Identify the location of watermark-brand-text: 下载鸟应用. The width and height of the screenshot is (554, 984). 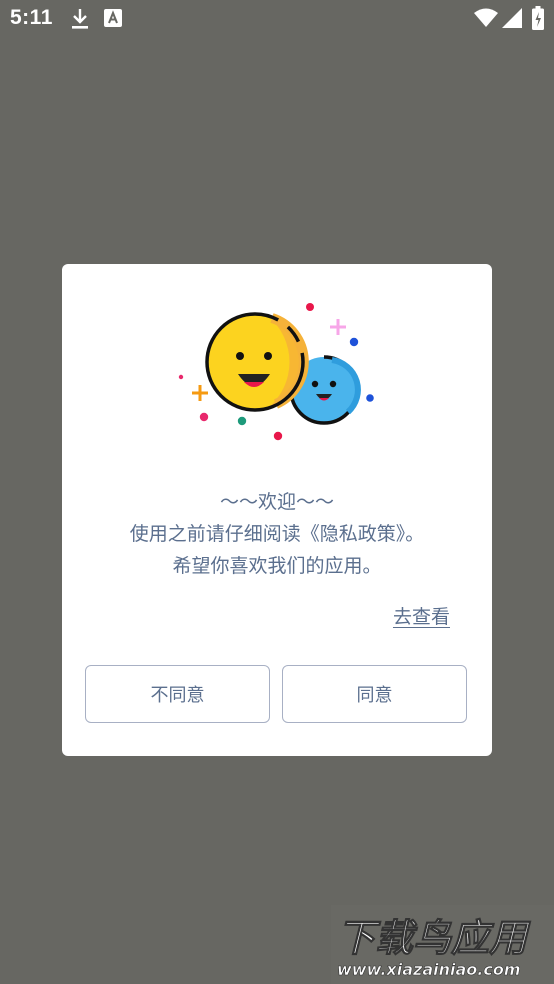
(434, 938).